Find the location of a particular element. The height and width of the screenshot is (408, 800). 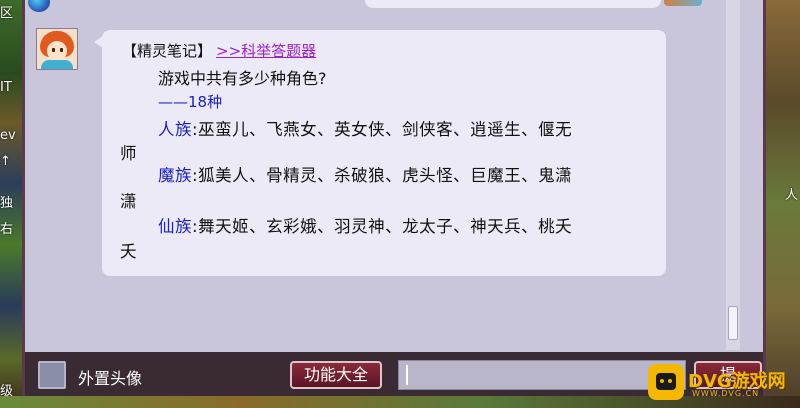

scene-text: IT is located at coordinates (6, 87).